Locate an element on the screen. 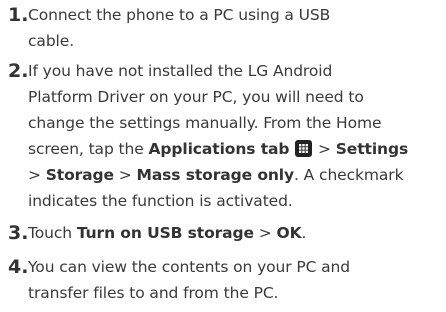 This screenshot has width=446, height=312. step-number: 3. is located at coordinates (18, 233).